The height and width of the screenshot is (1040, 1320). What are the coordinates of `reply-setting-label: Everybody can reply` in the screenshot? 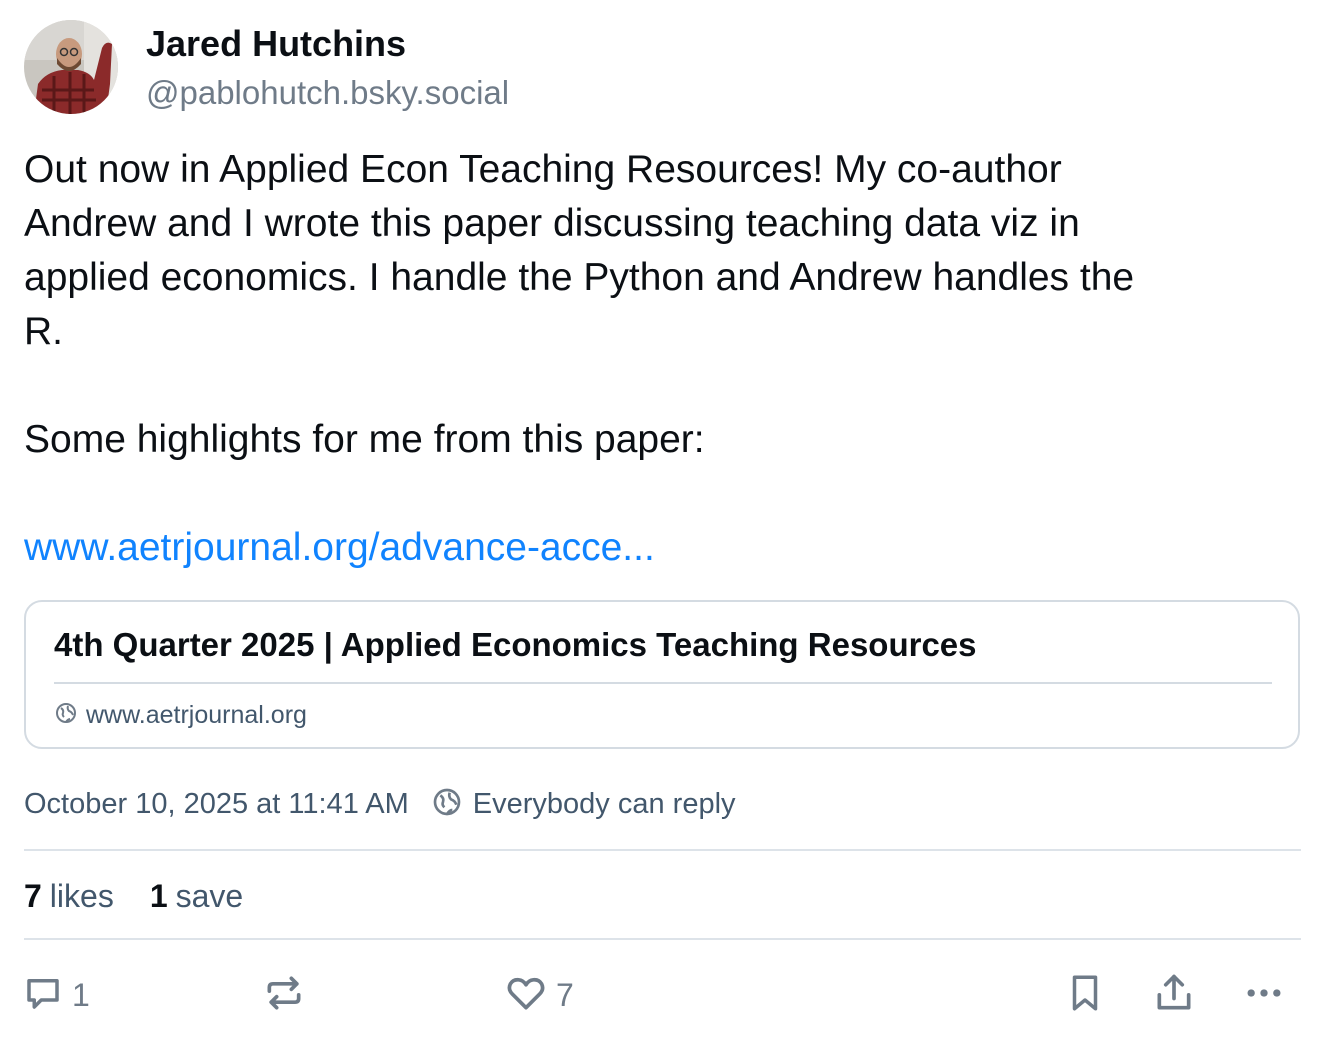 It's located at (604, 803).